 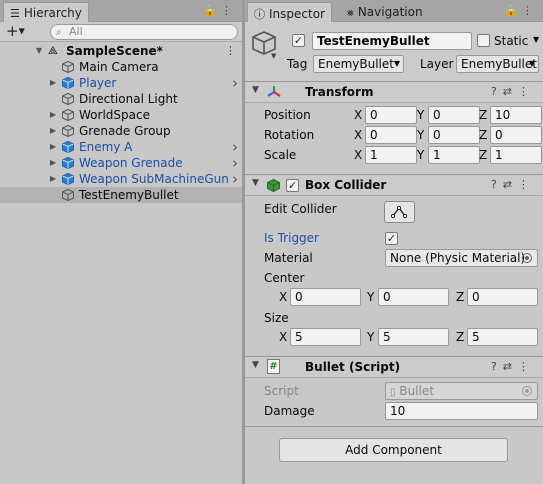 I want to click on hierarchy-item: ▶ Weapon Grenade ›, so click(x=121, y=163).